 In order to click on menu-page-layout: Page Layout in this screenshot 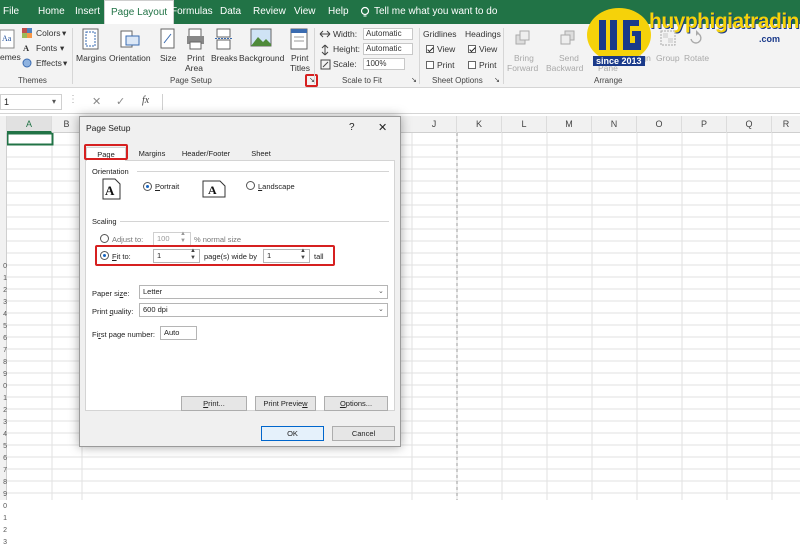, I will do `click(139, 12)`.